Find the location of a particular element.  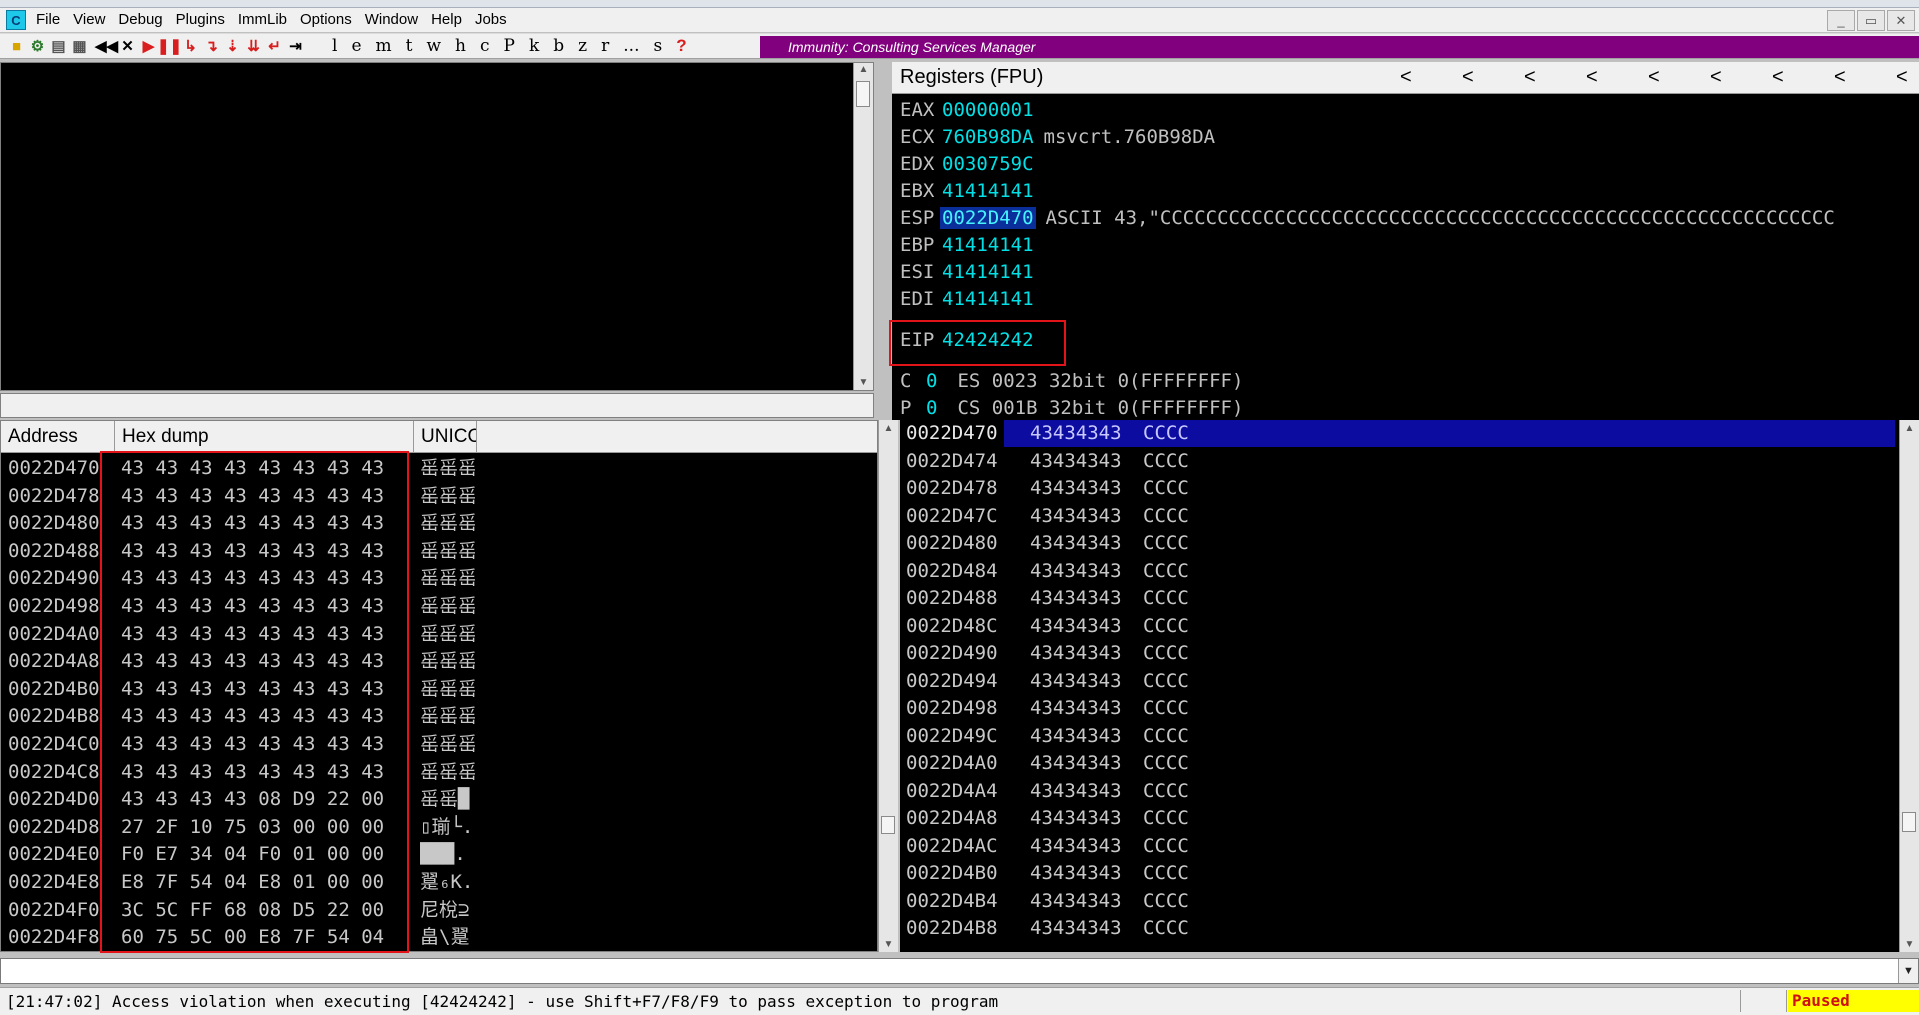

disassembly-scroll-thumb is located at coordinates (863, 94).